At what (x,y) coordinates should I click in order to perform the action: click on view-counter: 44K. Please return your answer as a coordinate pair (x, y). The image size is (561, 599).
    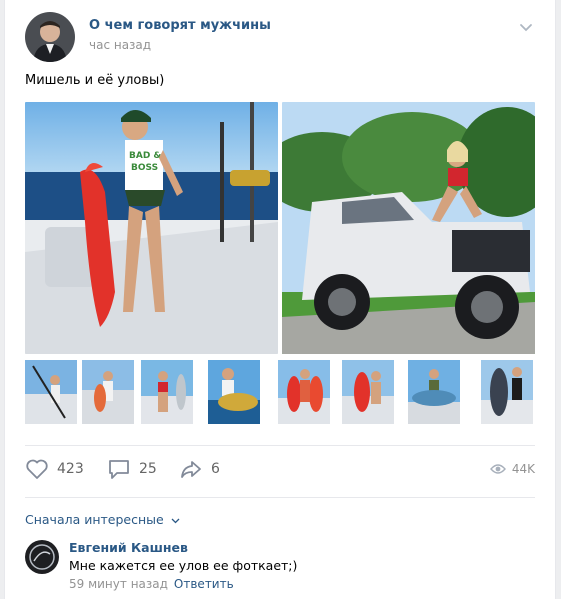
    Looking at the image, I should click on (512, 469).